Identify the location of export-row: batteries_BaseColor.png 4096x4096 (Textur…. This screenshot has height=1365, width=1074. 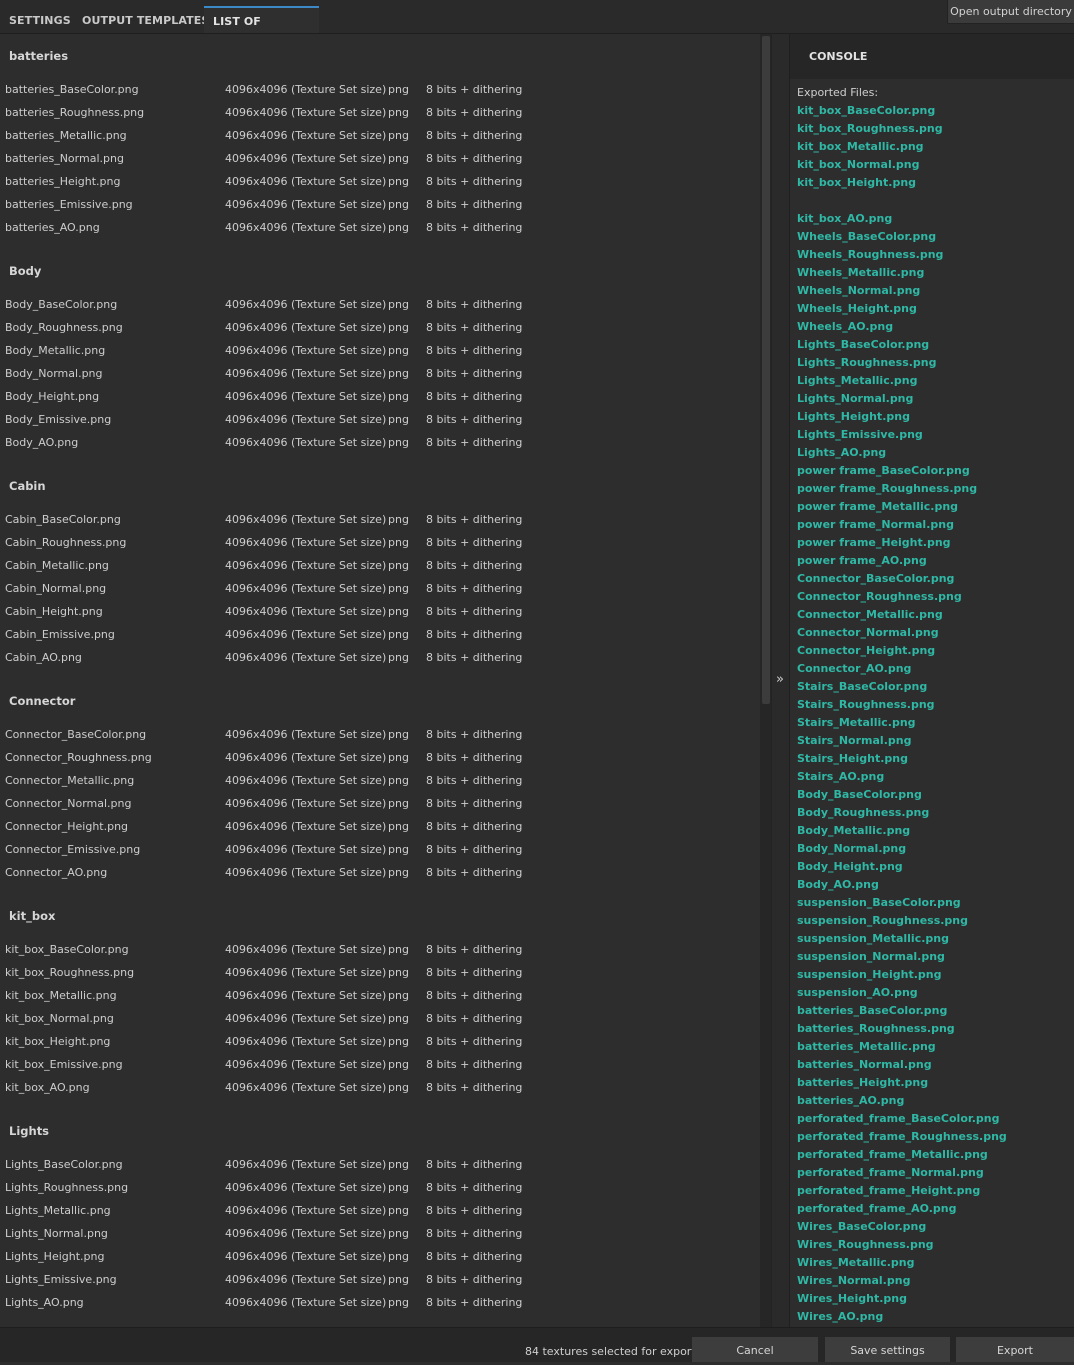
(380, 89).